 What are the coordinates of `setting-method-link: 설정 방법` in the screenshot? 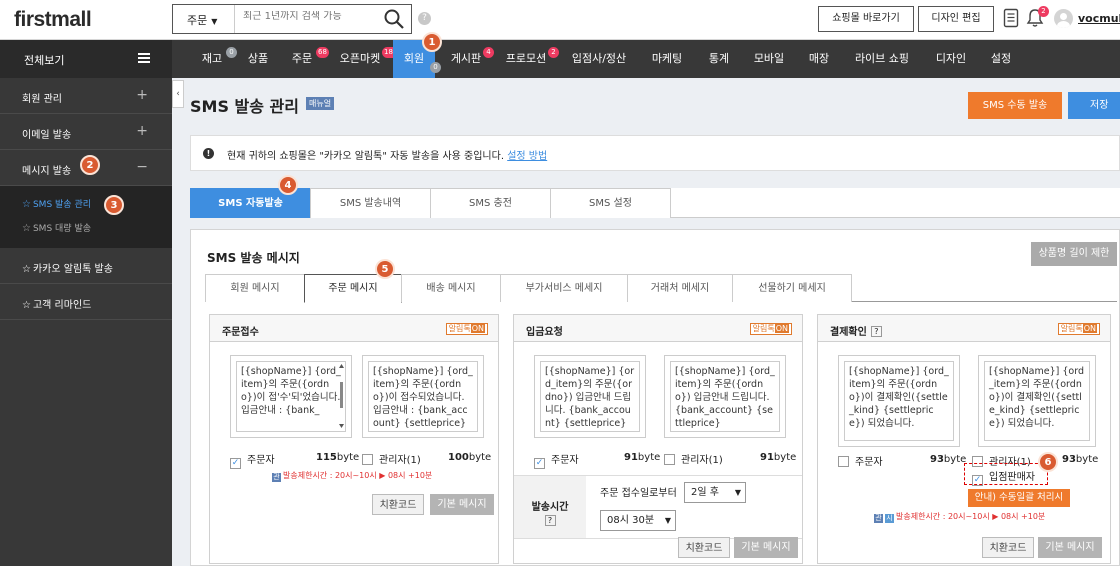 It's located at (527, 156).